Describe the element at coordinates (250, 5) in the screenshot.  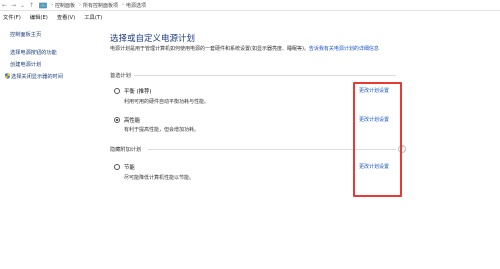
I see `address-bar: ← → ⌄ ↑ › 控制面板 › 所有控制面板项 › 电源选项` at that location.